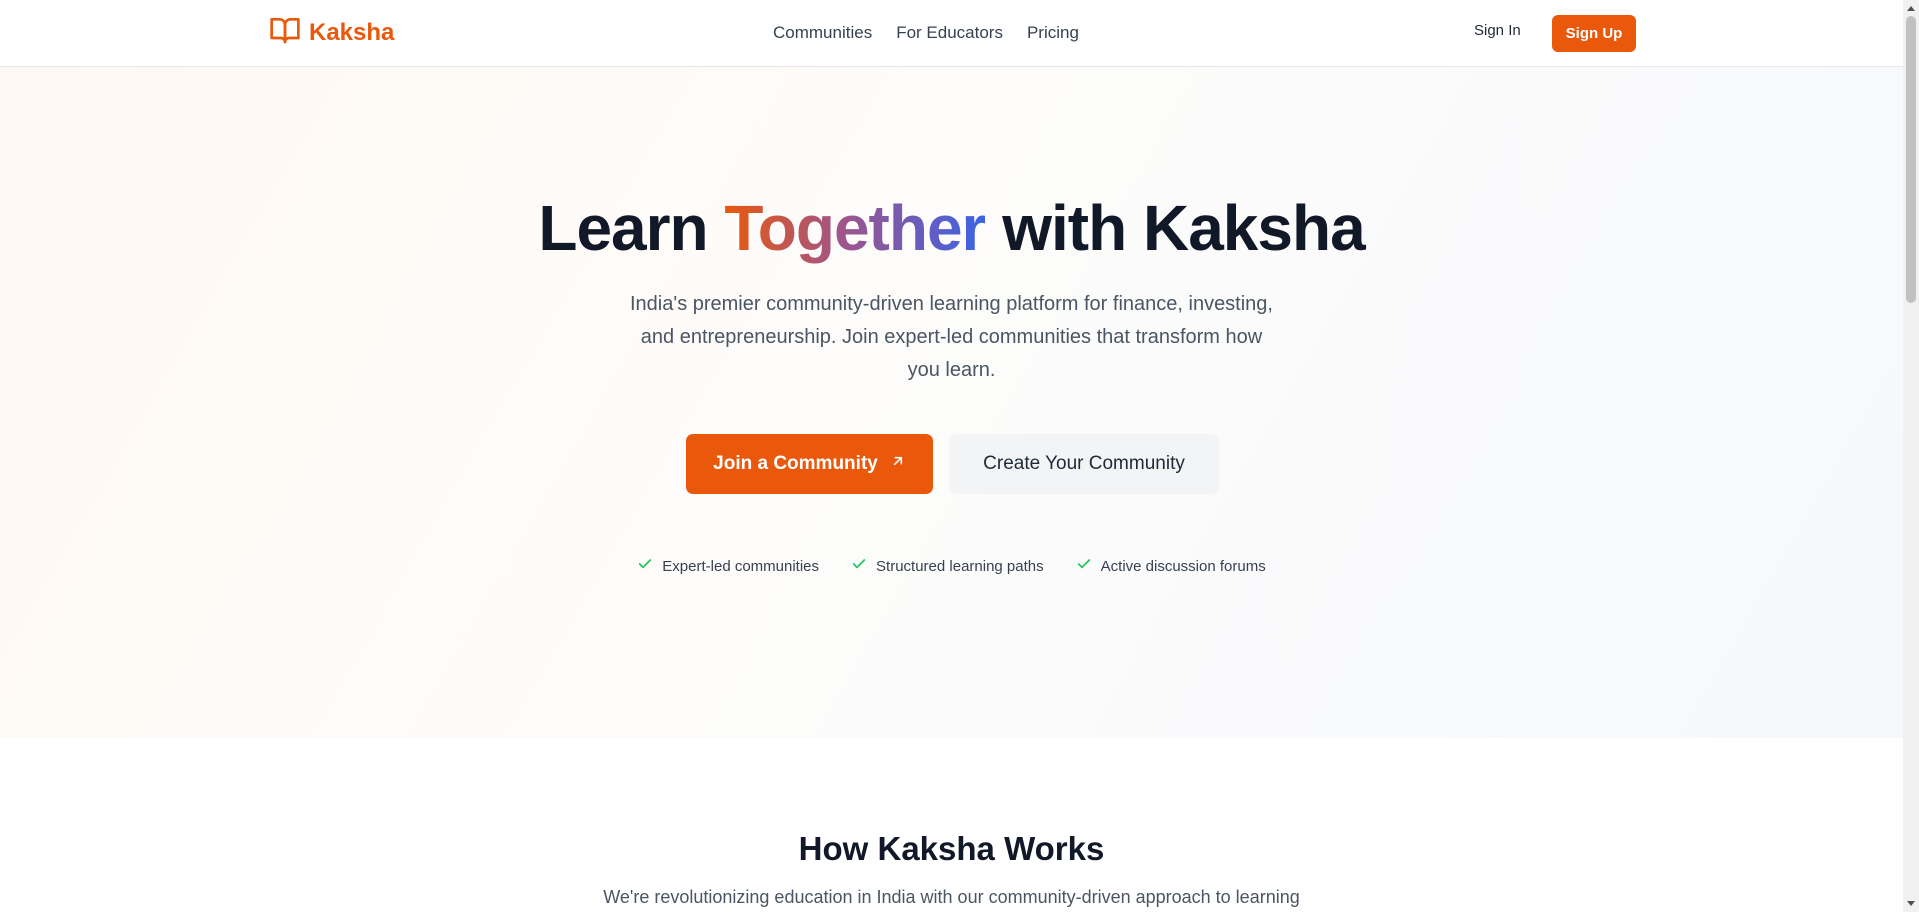 The image size is (1919, 912). What do you see at coordinates (1183, 566) in the screenshot?
I see `feature-label: Active discussion forums` at bounding box center [1183, 566].